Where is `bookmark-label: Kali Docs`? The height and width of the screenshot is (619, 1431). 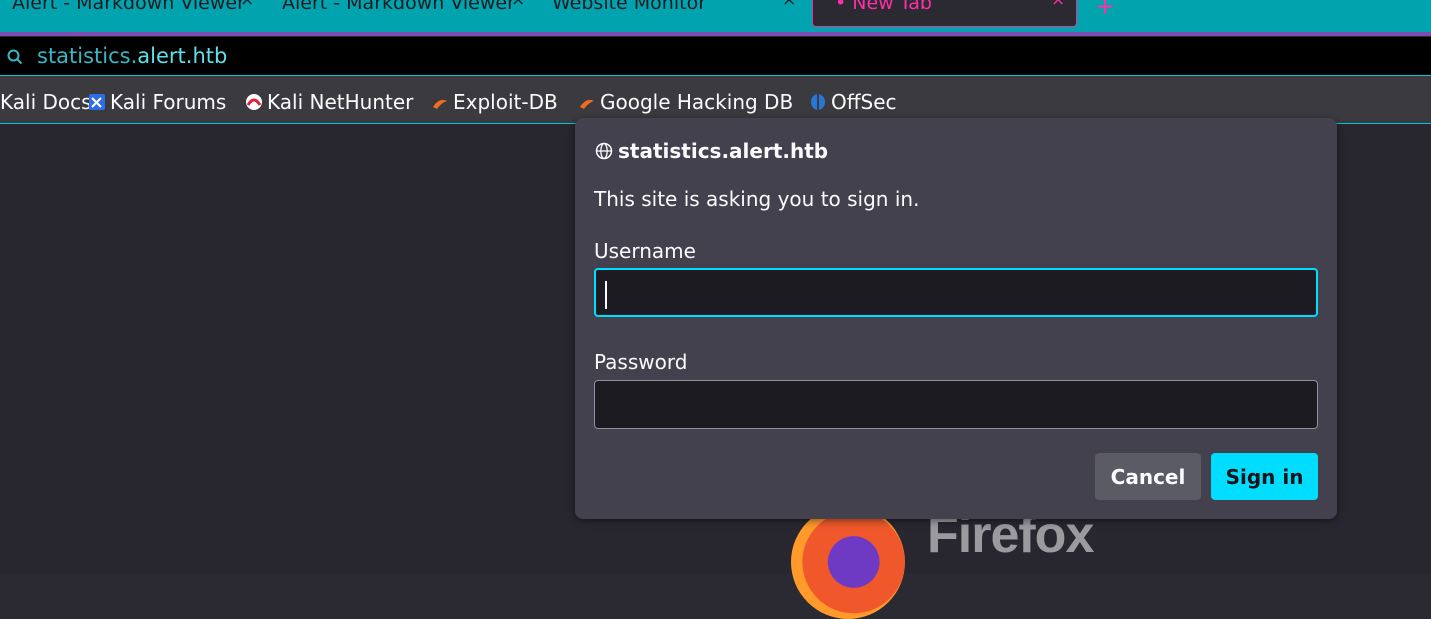 bookmark-label: Kali Docs is located at coordinates (46, 102).